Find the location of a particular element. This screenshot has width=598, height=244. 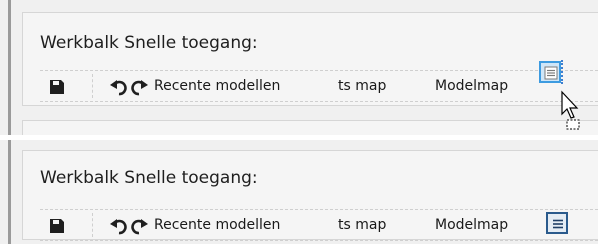

menu-button-dragging is located at coordinates (550, 72).